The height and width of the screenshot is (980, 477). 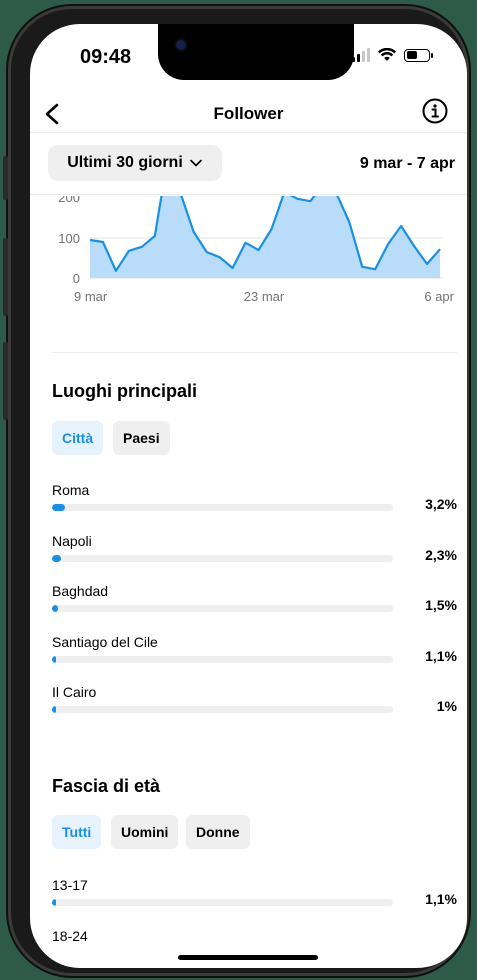 I want to click on status-icons, so click(x=392, y=55).